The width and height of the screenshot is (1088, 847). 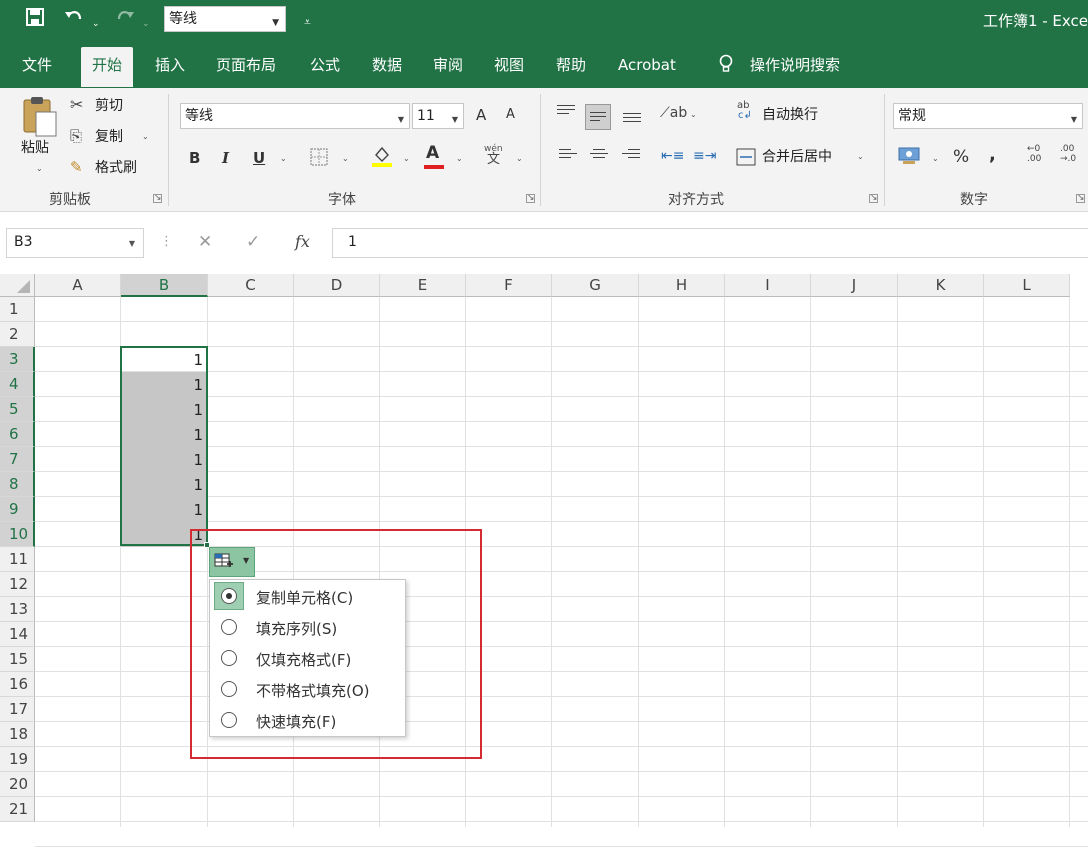 What do you see at coordinates (571, 65) in the screenshot?
I see `tab-help: 帮助` at bounding box center [571, 65].